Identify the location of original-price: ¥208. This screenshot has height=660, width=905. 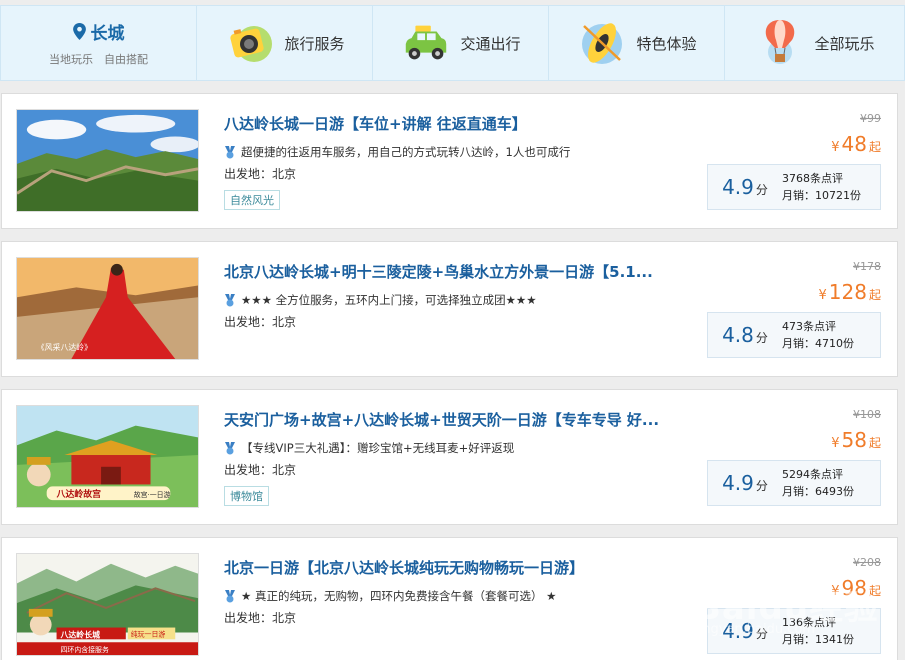
(867, 562).